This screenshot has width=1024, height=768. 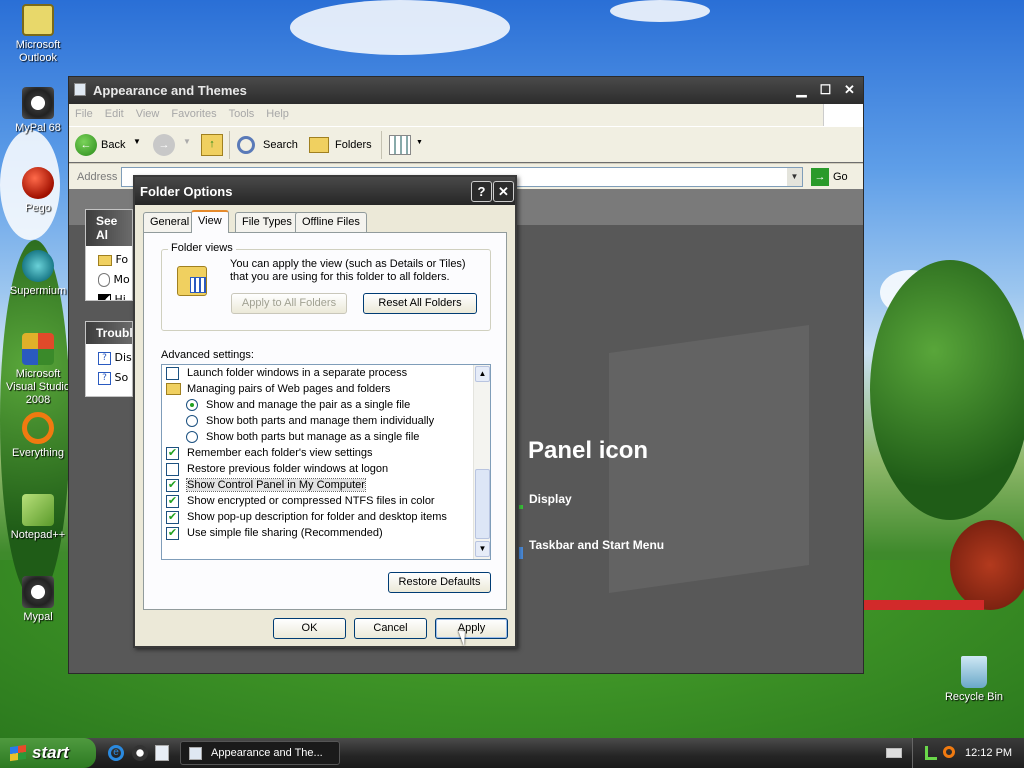 What do you see at coordinates (277, 112) in the screenshot?
I see `menu-help: Help` at bounding box center [277, 112].